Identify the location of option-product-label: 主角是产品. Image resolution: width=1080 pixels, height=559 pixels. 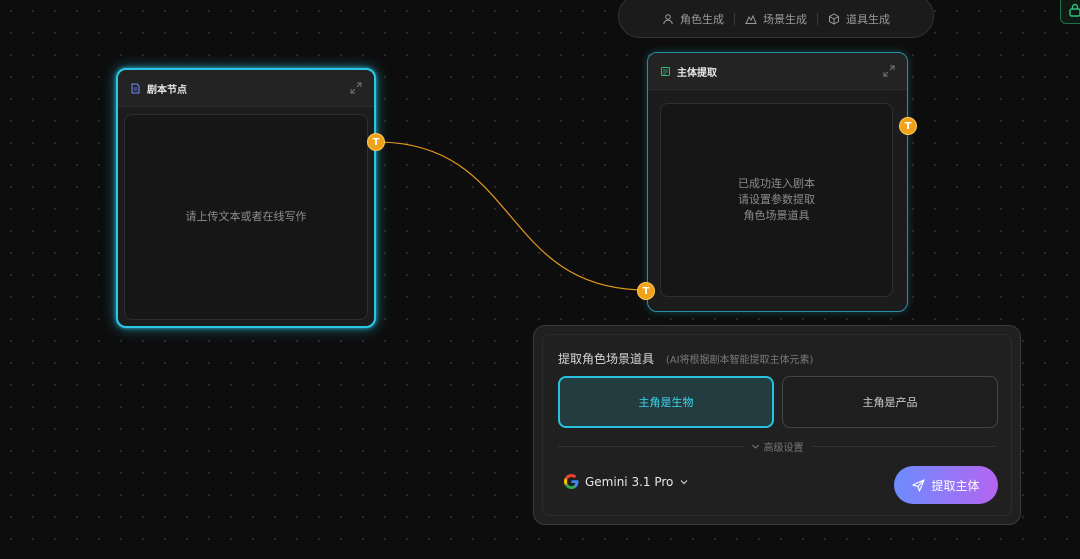
(890, 402).